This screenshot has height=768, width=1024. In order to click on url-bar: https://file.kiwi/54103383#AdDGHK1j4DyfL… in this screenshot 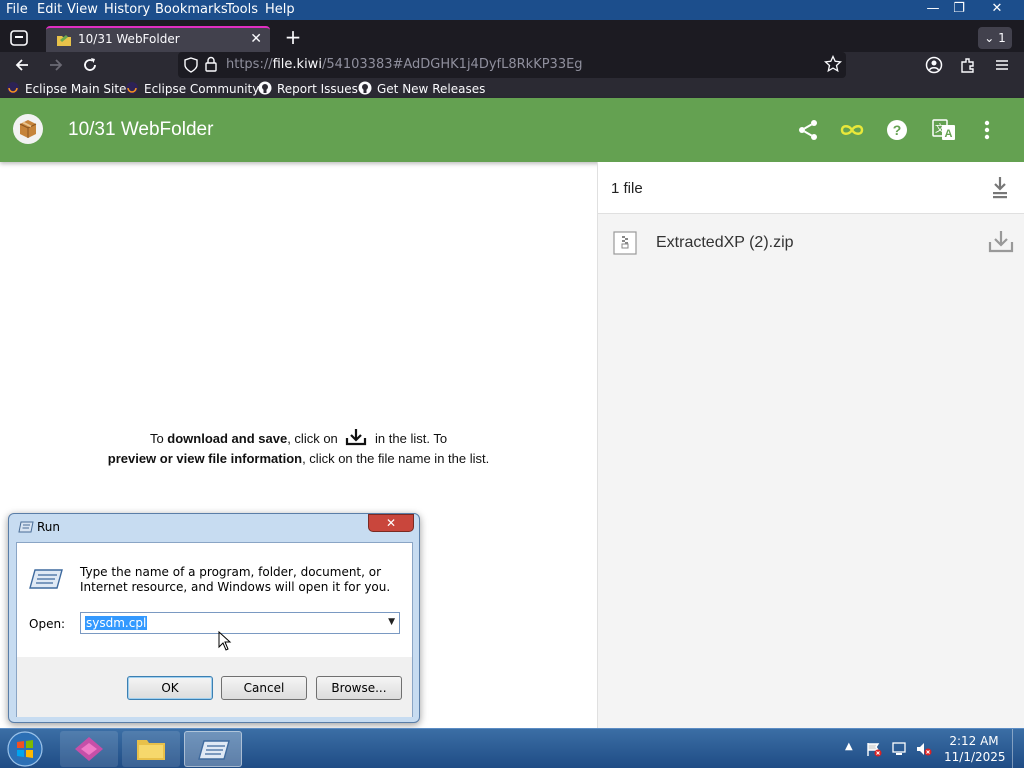, I will do `click(512, 65)`.